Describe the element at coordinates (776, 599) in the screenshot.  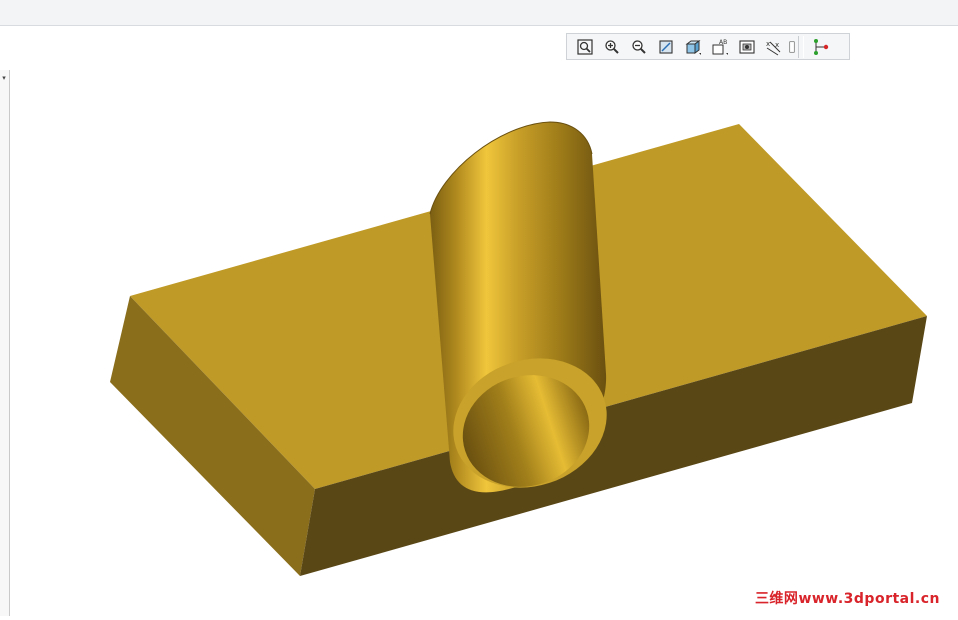
I see `watermark-cn: 三维网` at that location.